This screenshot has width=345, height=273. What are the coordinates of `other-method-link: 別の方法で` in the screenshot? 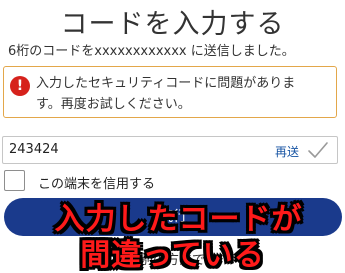 It's located at (172, 258).